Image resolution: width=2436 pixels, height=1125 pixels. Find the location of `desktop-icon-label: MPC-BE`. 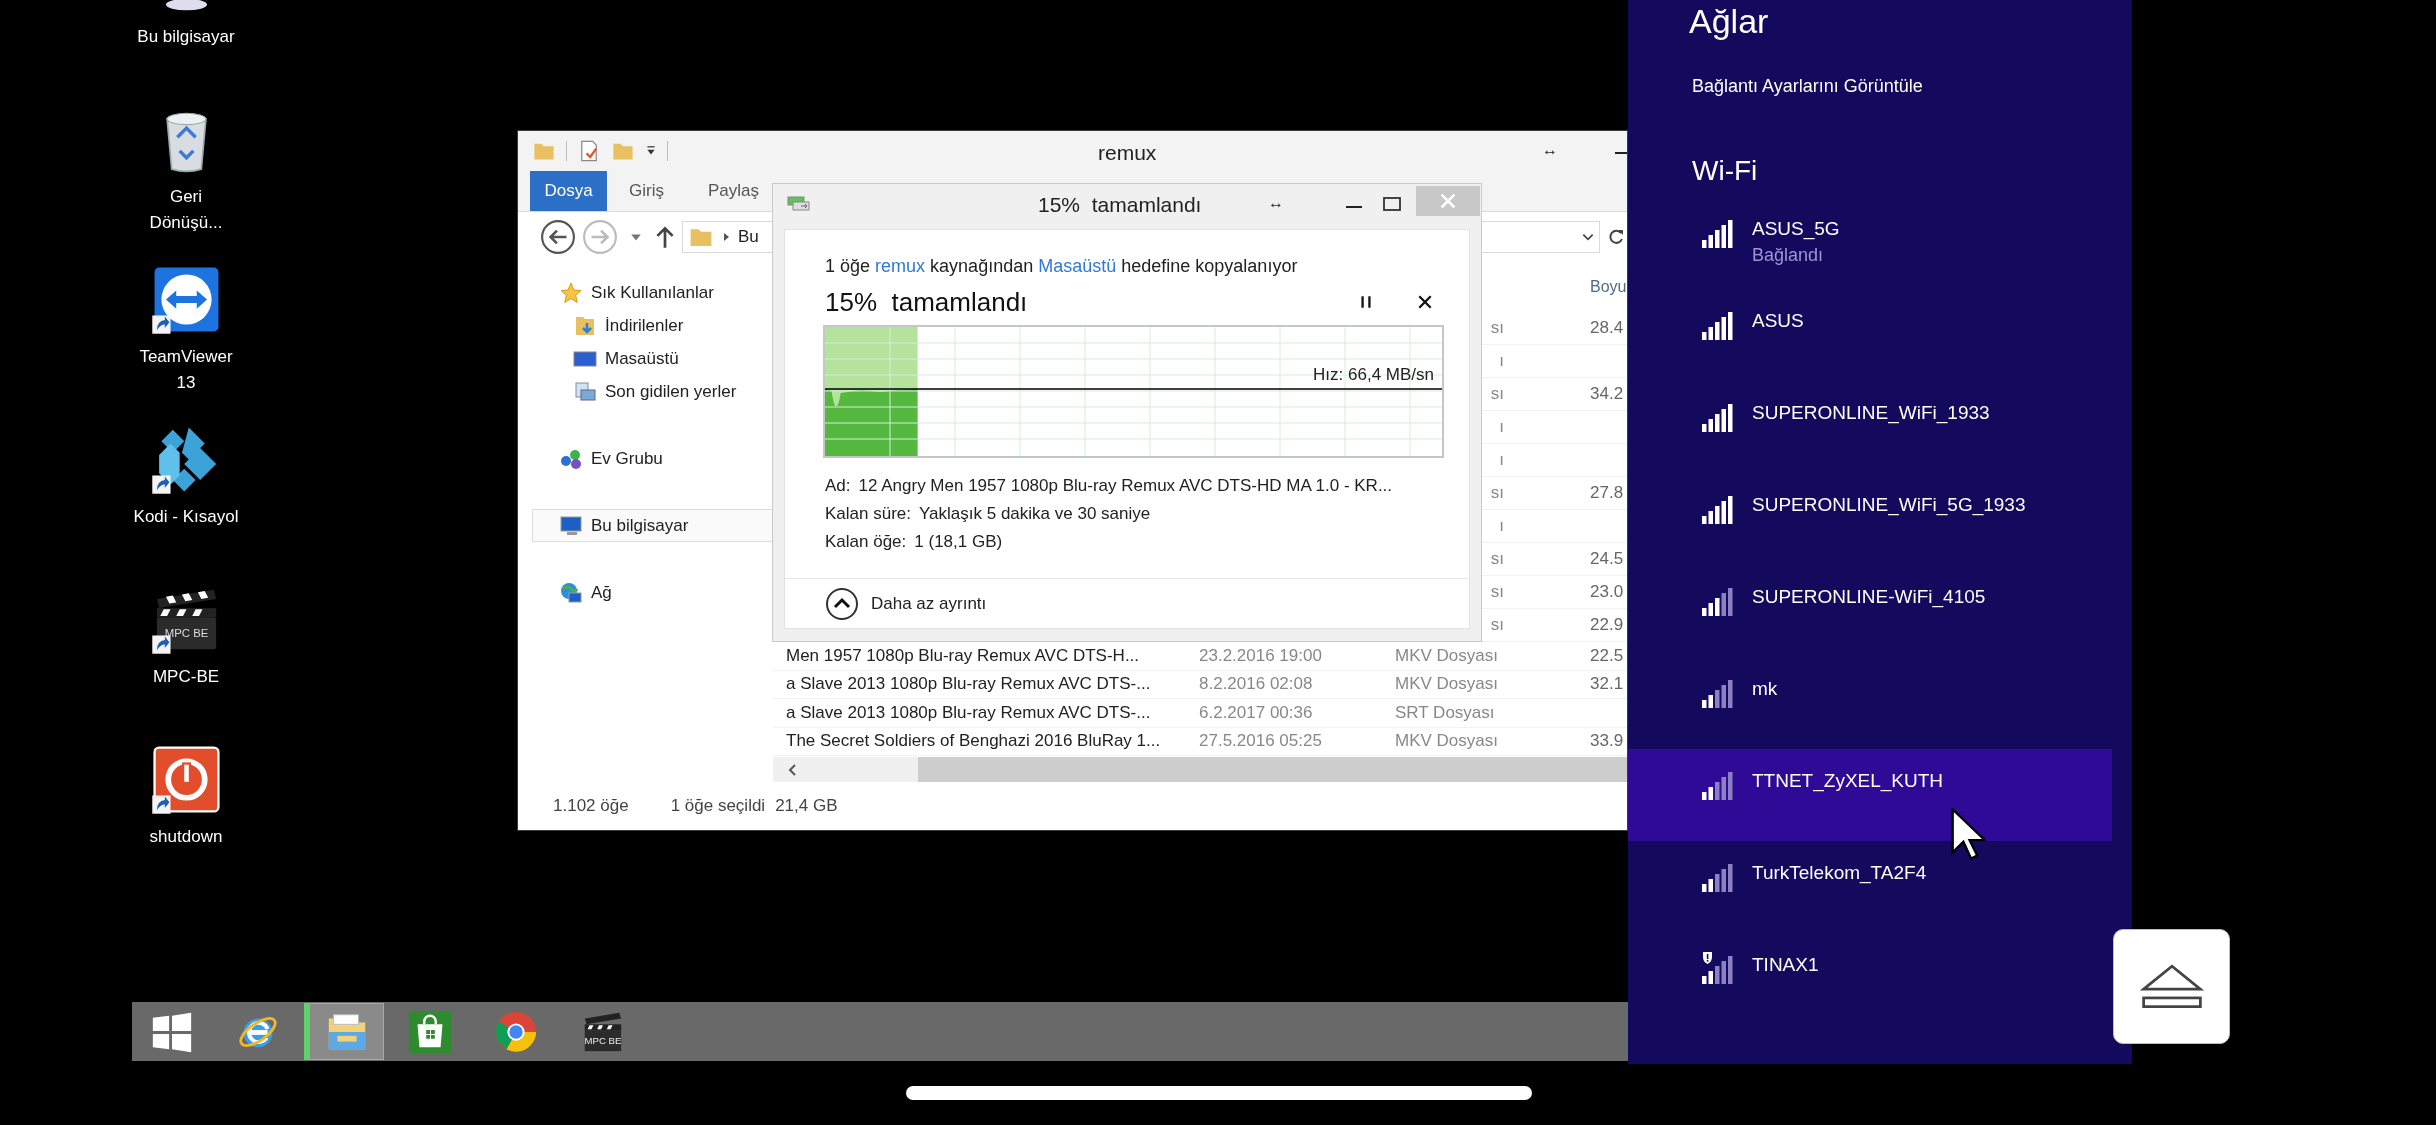

desktop-icon-label: MPC-BE is located at coordinates (186, 677).